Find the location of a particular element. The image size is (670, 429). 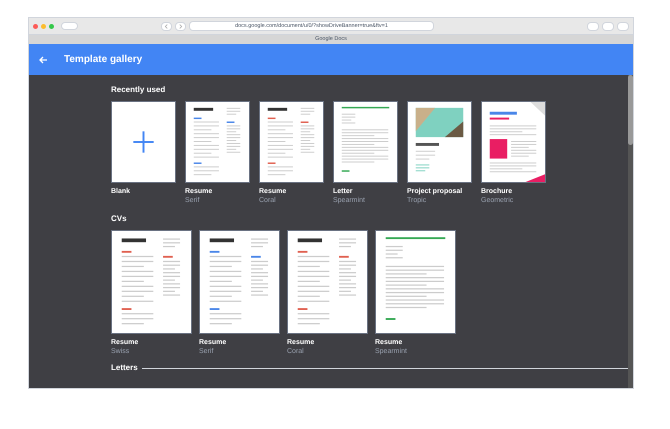

back-button is located at coordinates (166, 26).